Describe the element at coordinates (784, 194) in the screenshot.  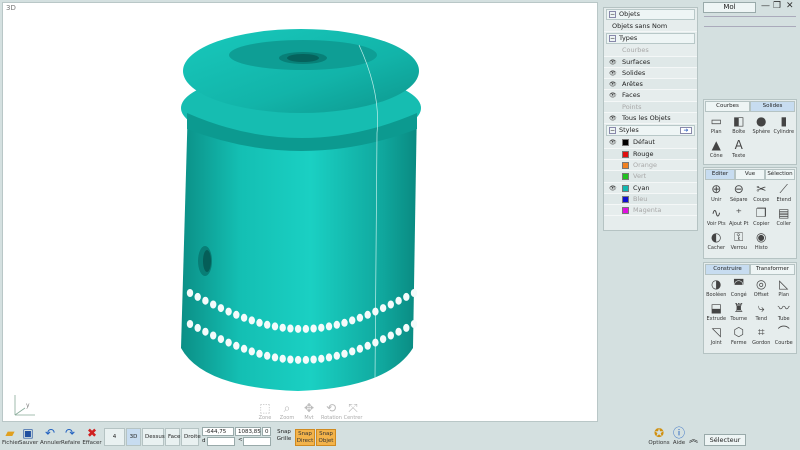
I see `tool-etend-button: ⟋ Etend` at that location.